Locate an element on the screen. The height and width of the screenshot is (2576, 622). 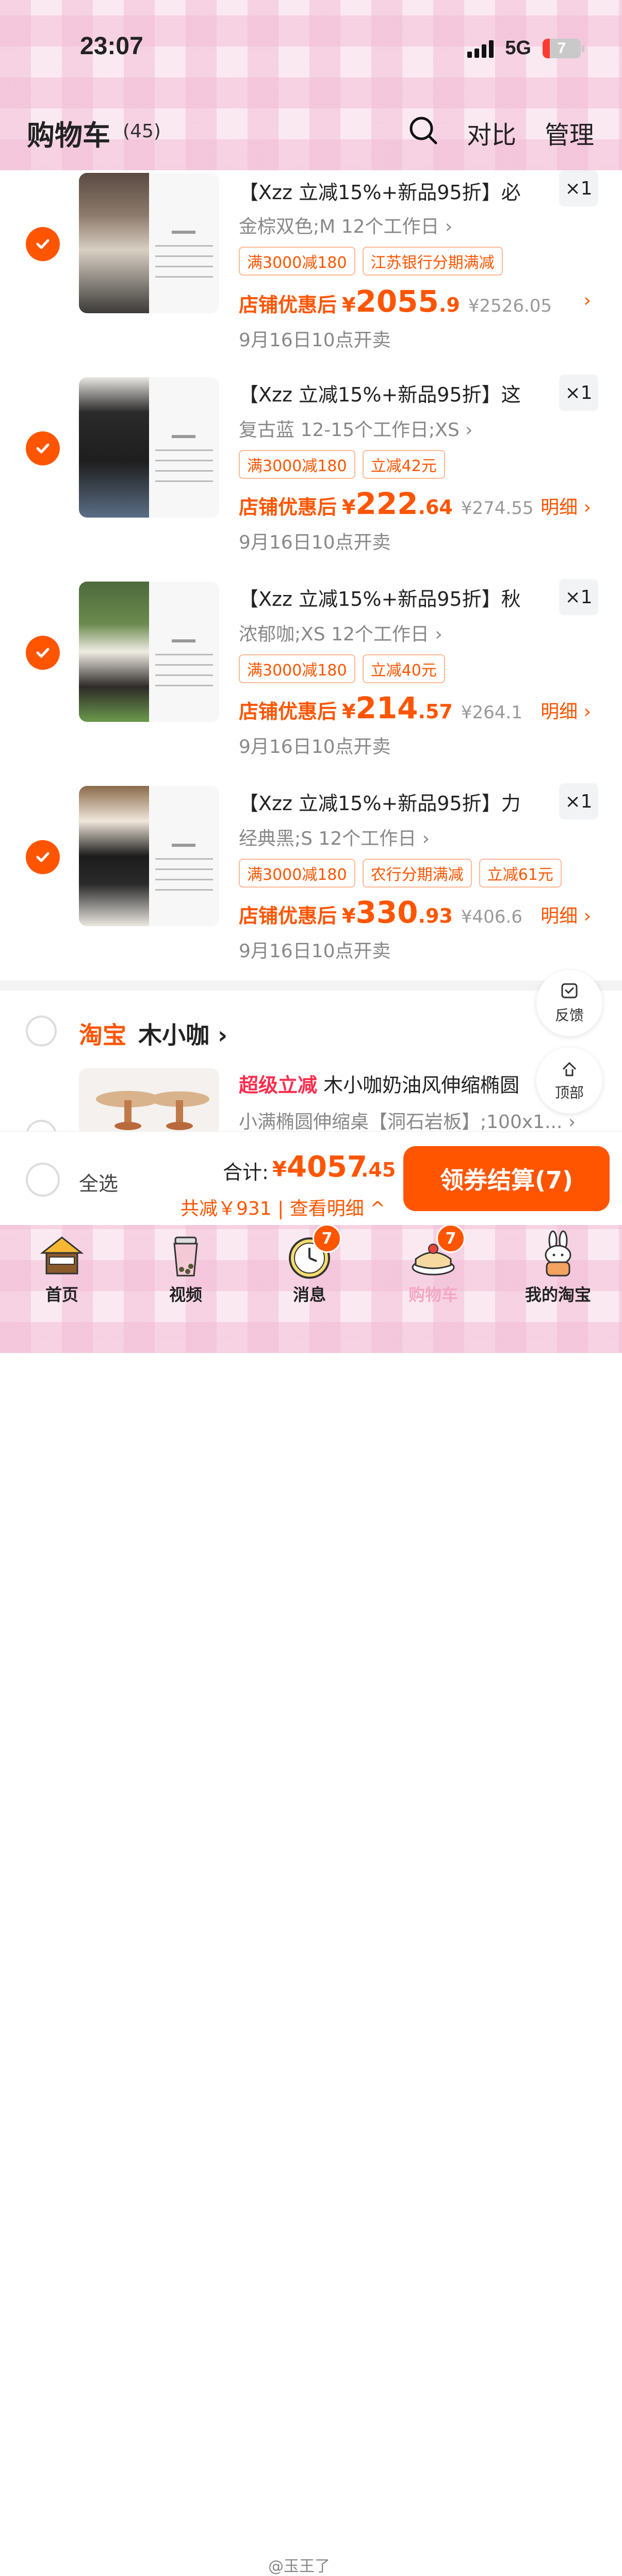
tab-home: 首页 is located at coordinates (61, 1268).